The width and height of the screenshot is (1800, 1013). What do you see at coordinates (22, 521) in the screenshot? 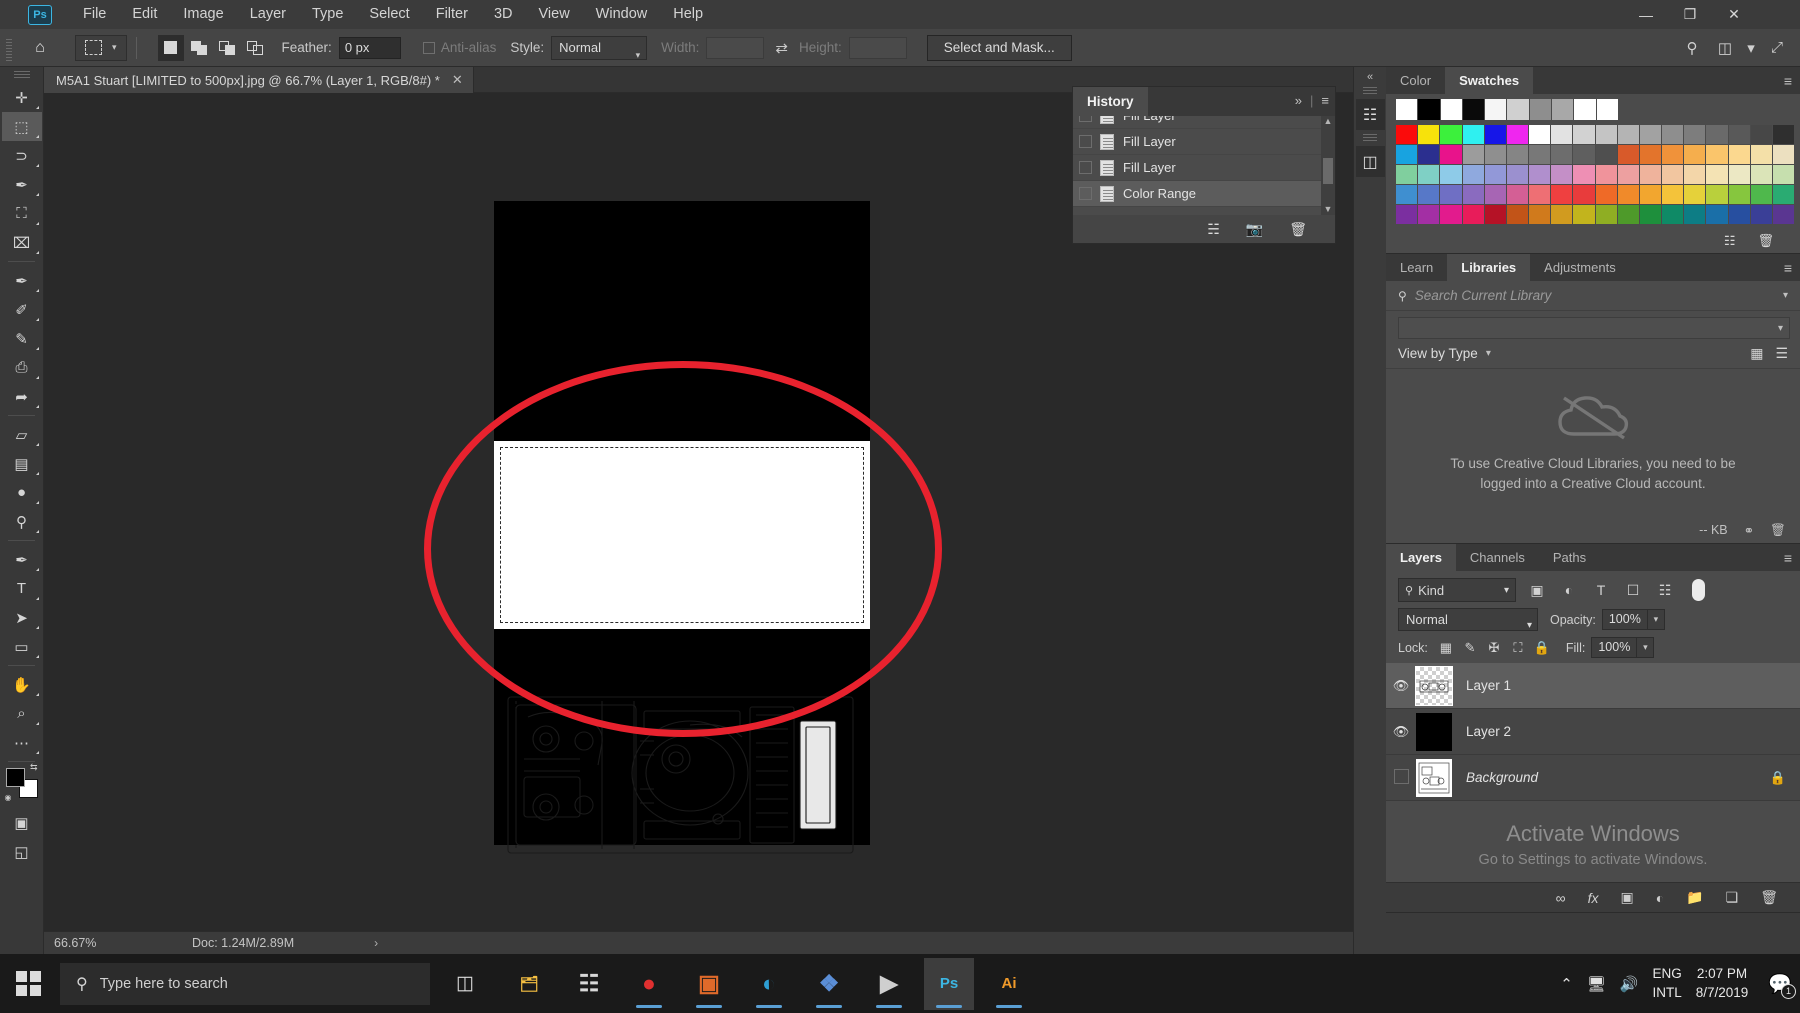
I see `dodge-tool: ⚲` at bounding box center [22, 521].